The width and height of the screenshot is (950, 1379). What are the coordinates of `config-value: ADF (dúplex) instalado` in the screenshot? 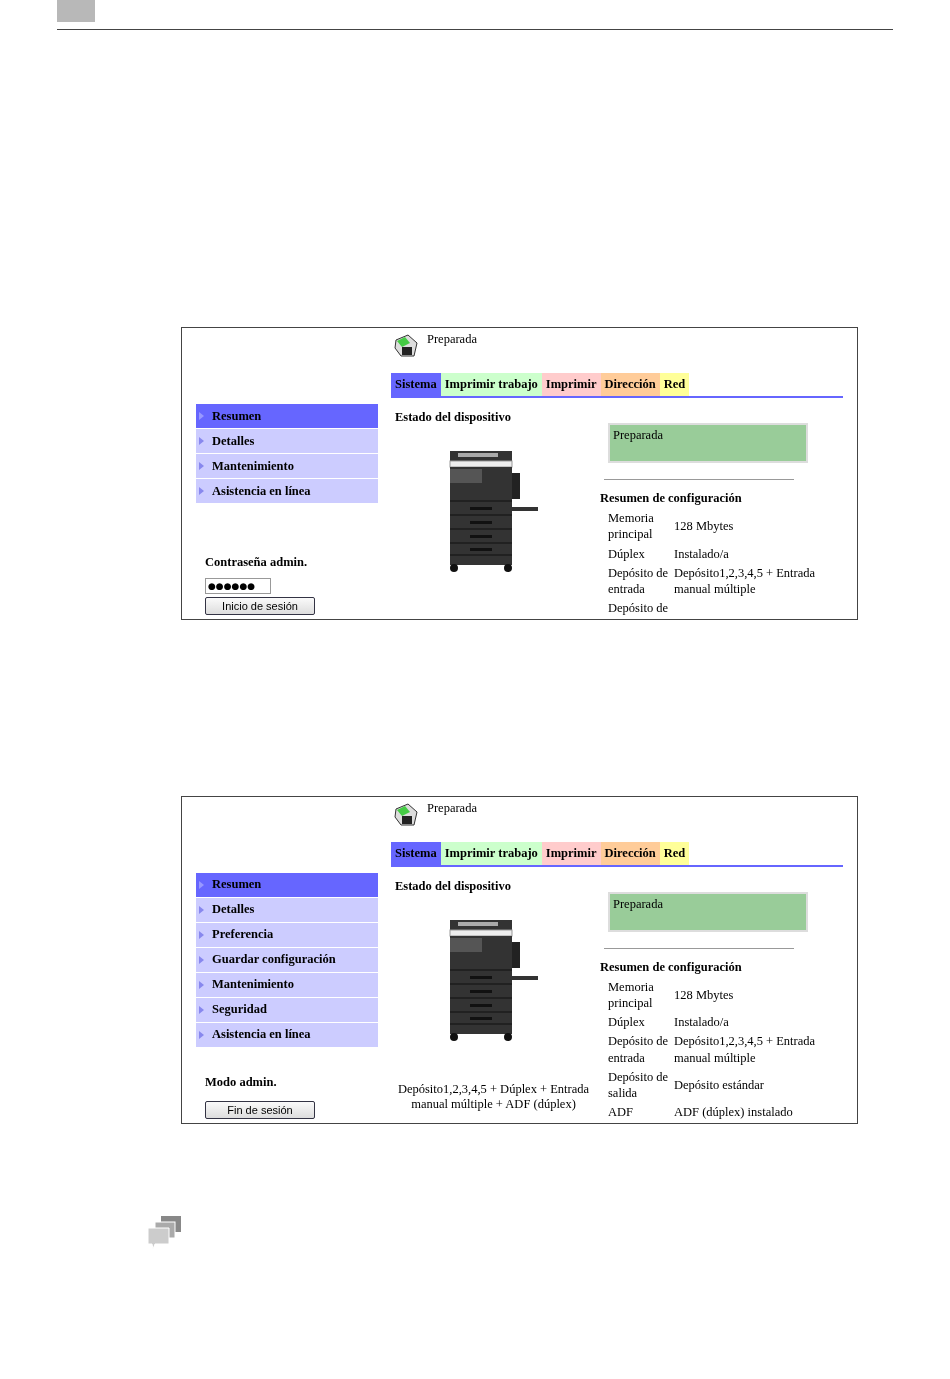 It's located at (734, 1112).